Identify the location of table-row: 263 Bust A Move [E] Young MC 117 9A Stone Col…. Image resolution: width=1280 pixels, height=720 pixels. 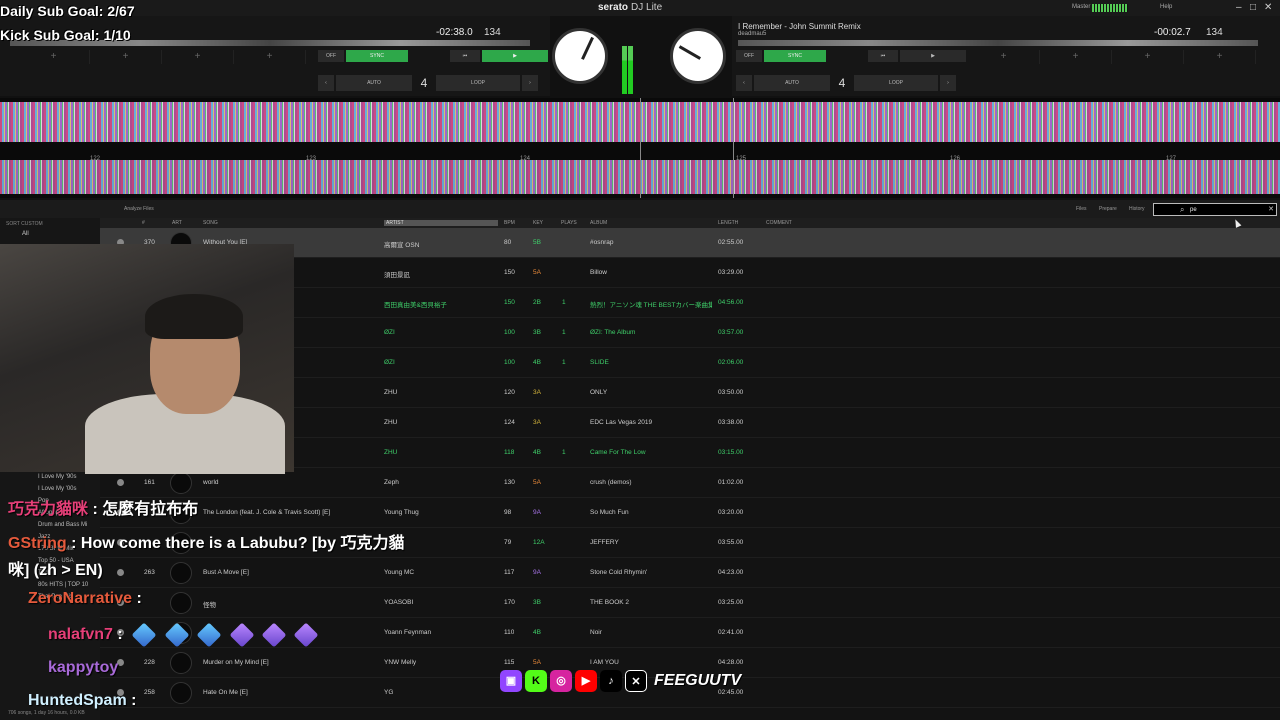
(690, 573).